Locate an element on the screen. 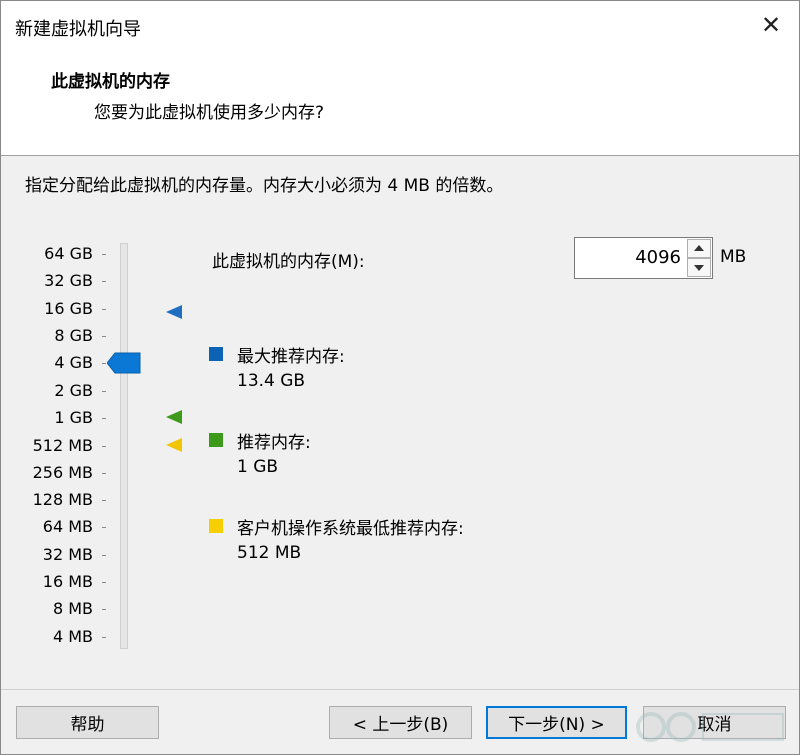 Image resolution: width=800 pixels, height=755 pixels. recommended-value: 1 GB is located at coordinates (258, 467).